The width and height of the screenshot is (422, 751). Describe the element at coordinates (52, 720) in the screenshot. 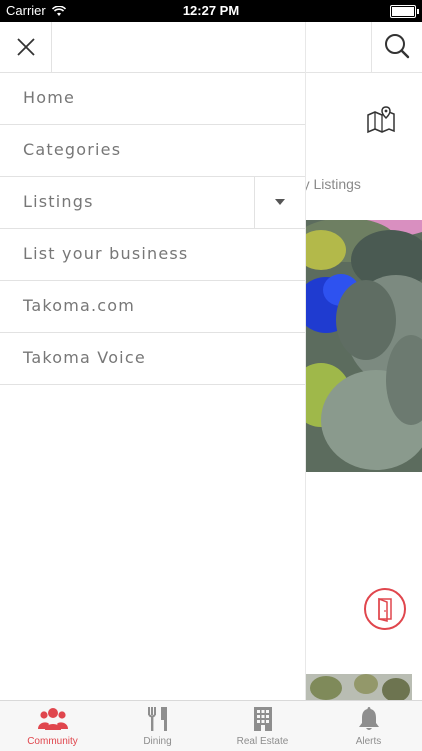

I see `people-icon` at that location.